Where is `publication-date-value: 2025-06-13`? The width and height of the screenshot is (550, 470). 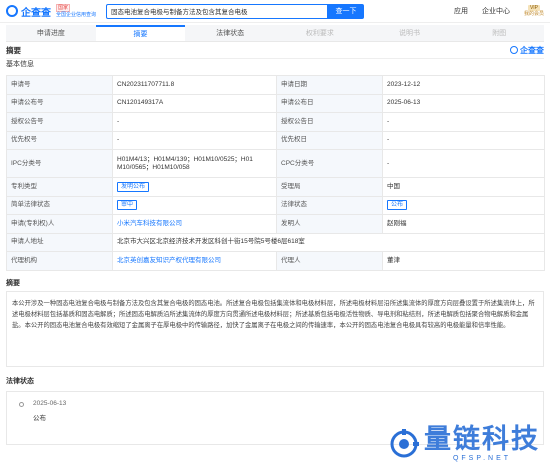 publication-date-value: 2025-06-13 is located at coordinates (463, 103).